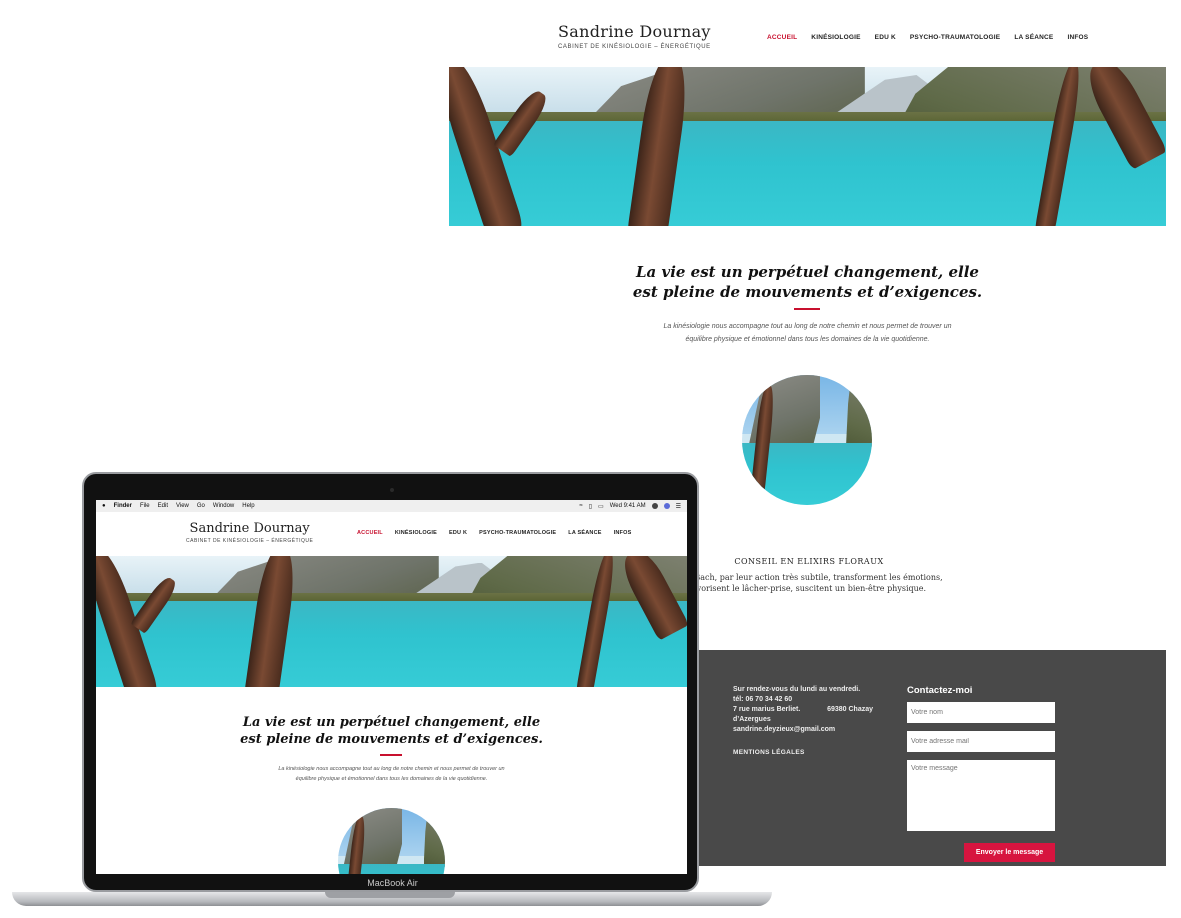  What do you see at coordinates (391, 621) in the screenshot?
I see `hero-lake-image-small` at bounding box center [391, 621].